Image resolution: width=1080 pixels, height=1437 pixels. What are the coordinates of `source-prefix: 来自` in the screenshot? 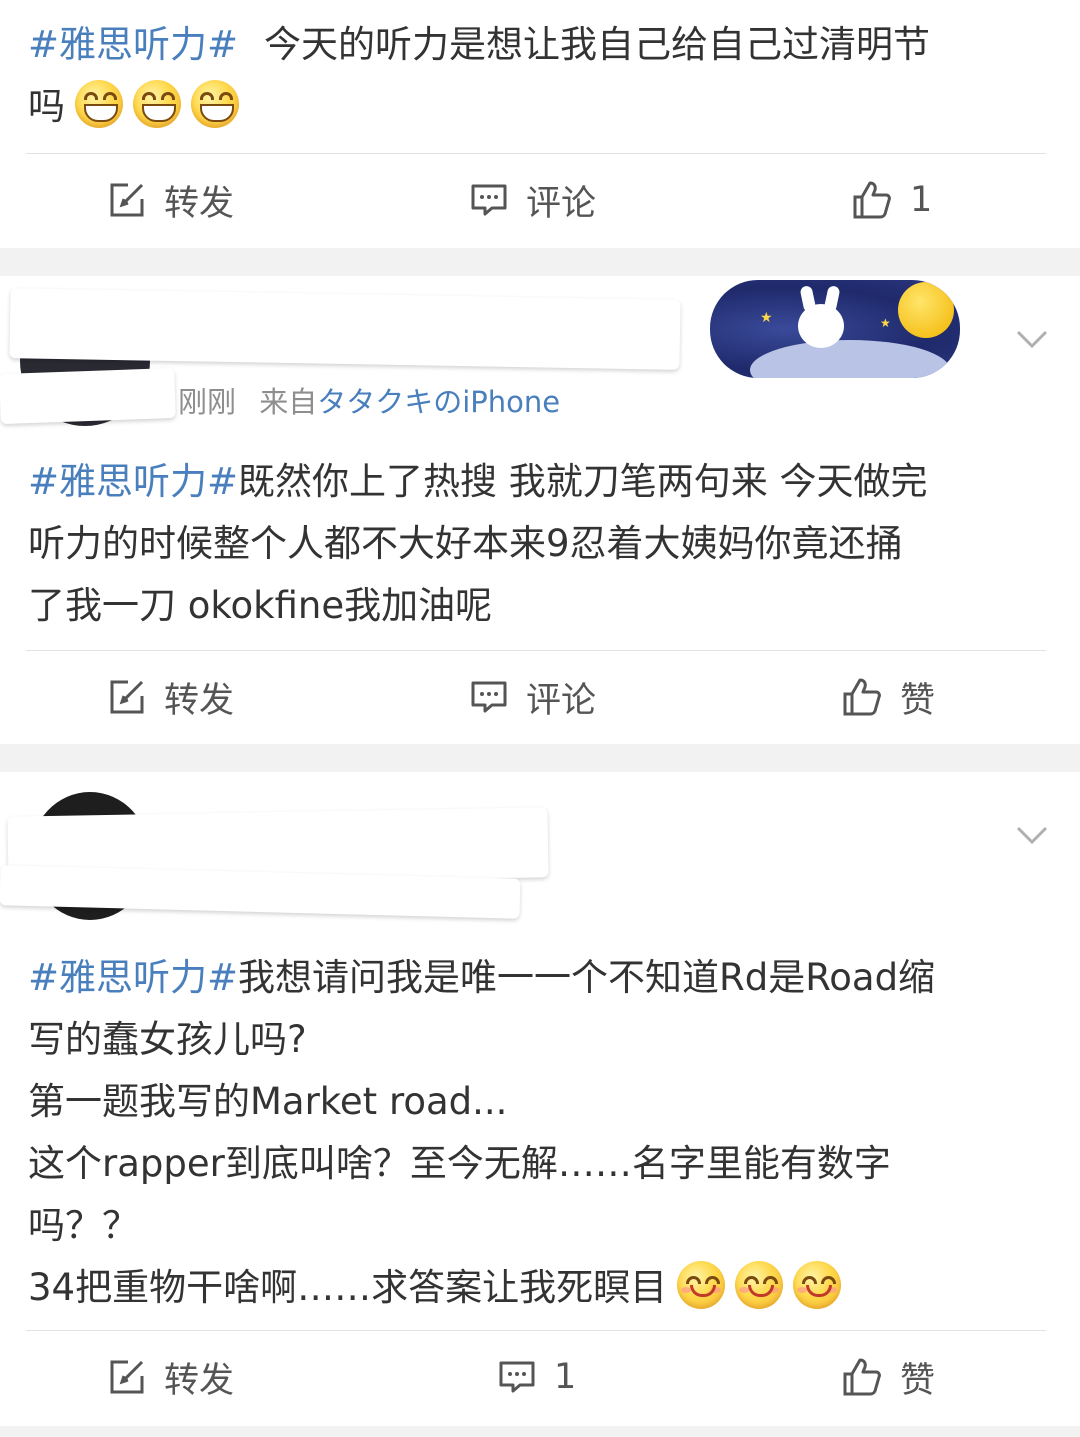 It's located at (288, 402).